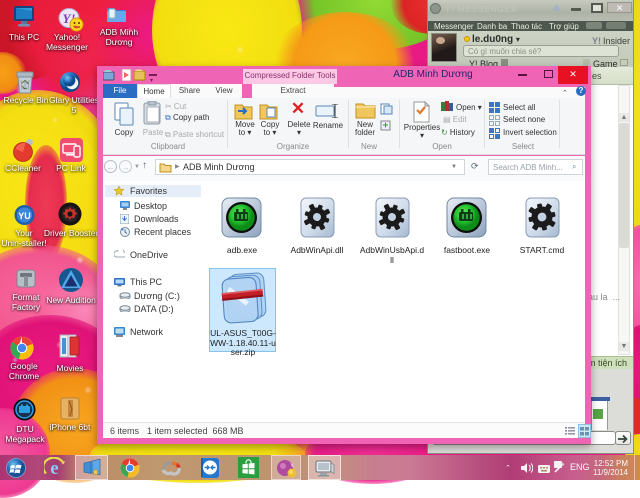 The width and height of the screenshot is (640, 498). I want to click on svg-text: e, so click(54, 468).